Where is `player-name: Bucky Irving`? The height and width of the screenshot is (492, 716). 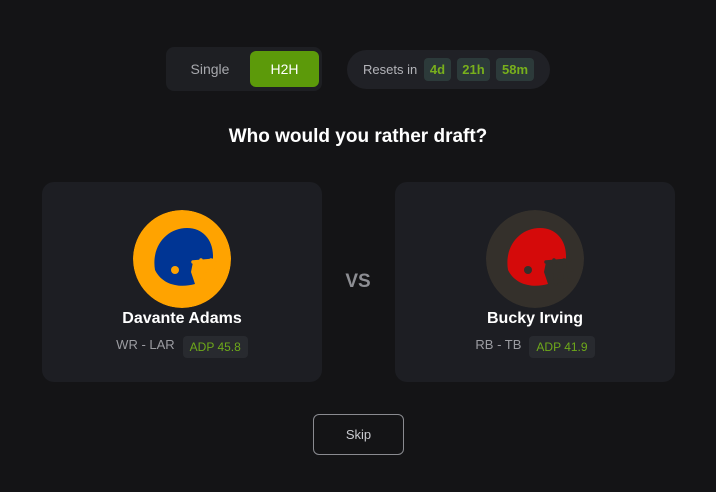
player-name: Bucky Irving is located at coordinates (535, 318).